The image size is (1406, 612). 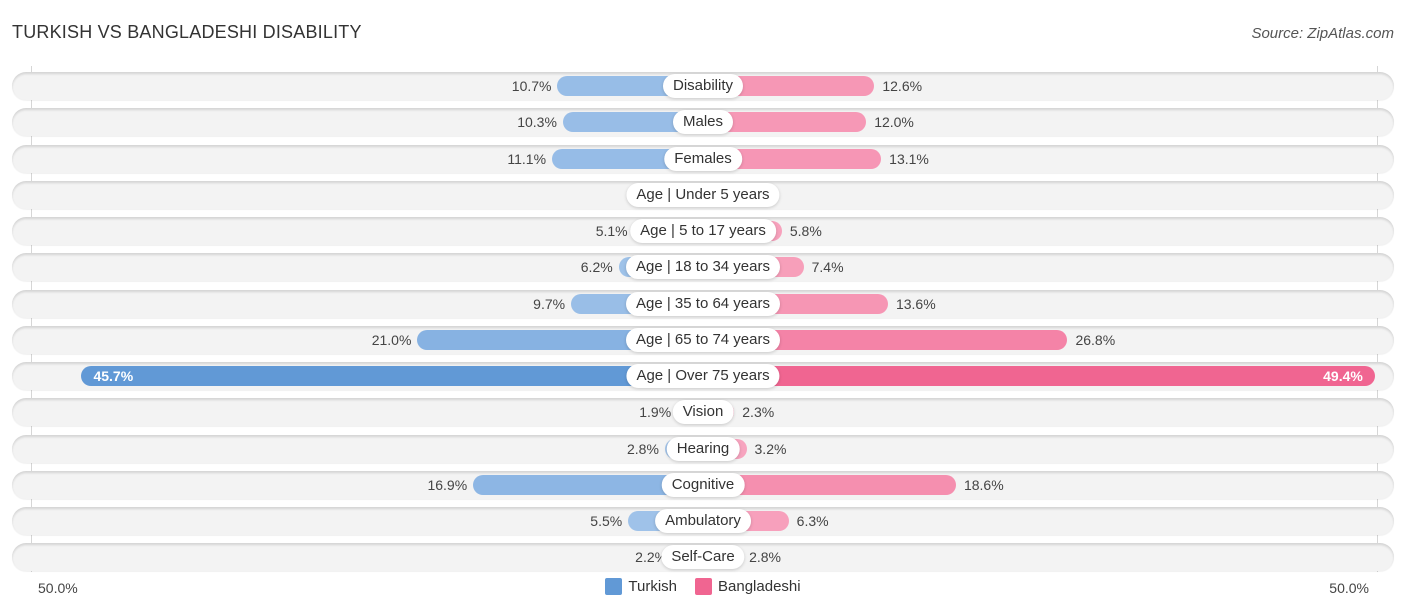 I want to click on category-label: Self-Care, so click(x=703, y=557).